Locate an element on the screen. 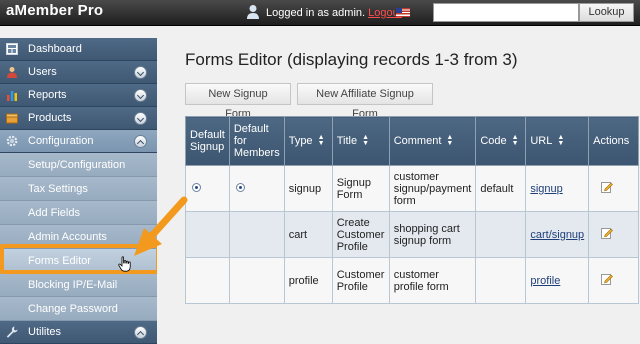 This screenshot has height=344, width=640. sidebar-subitem-blocking-ip-email: Blocking IP/E-Mail is located at coordinates (78, 285).